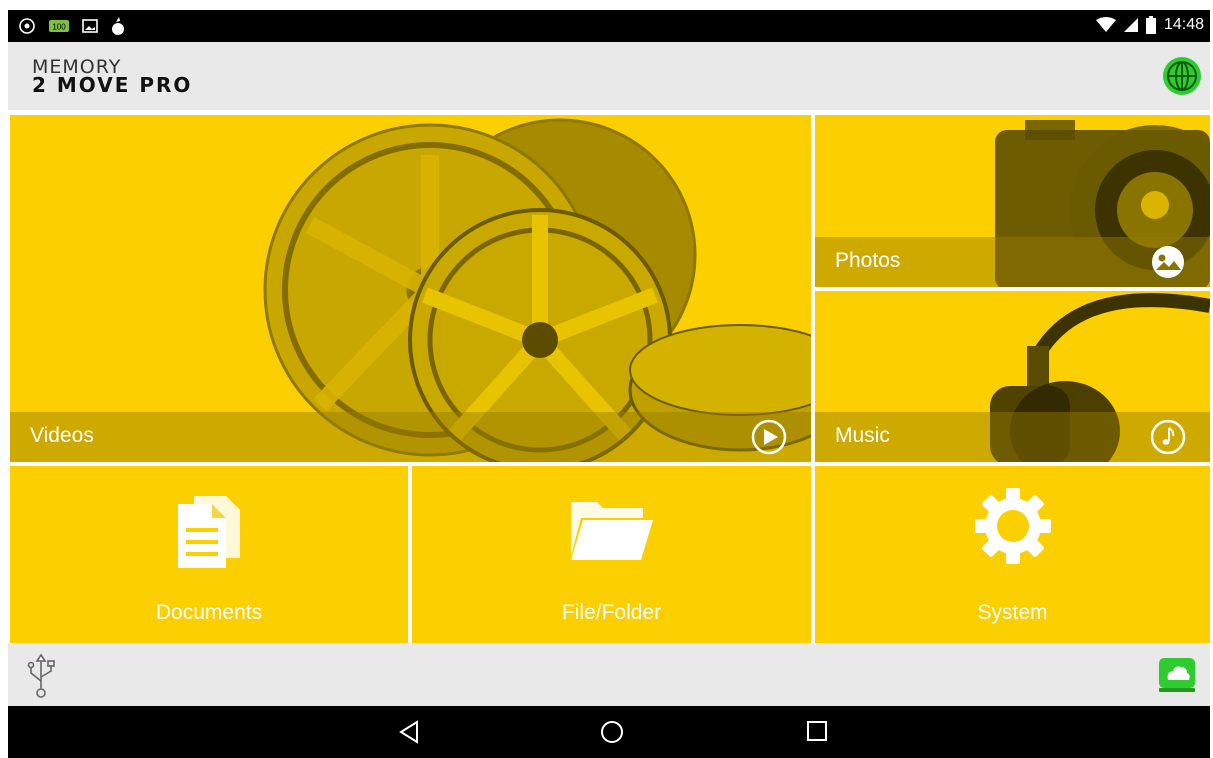 This screenshot has height=758, width=1213. I want to click on battery-100-icon: 100, so click(59, 26).